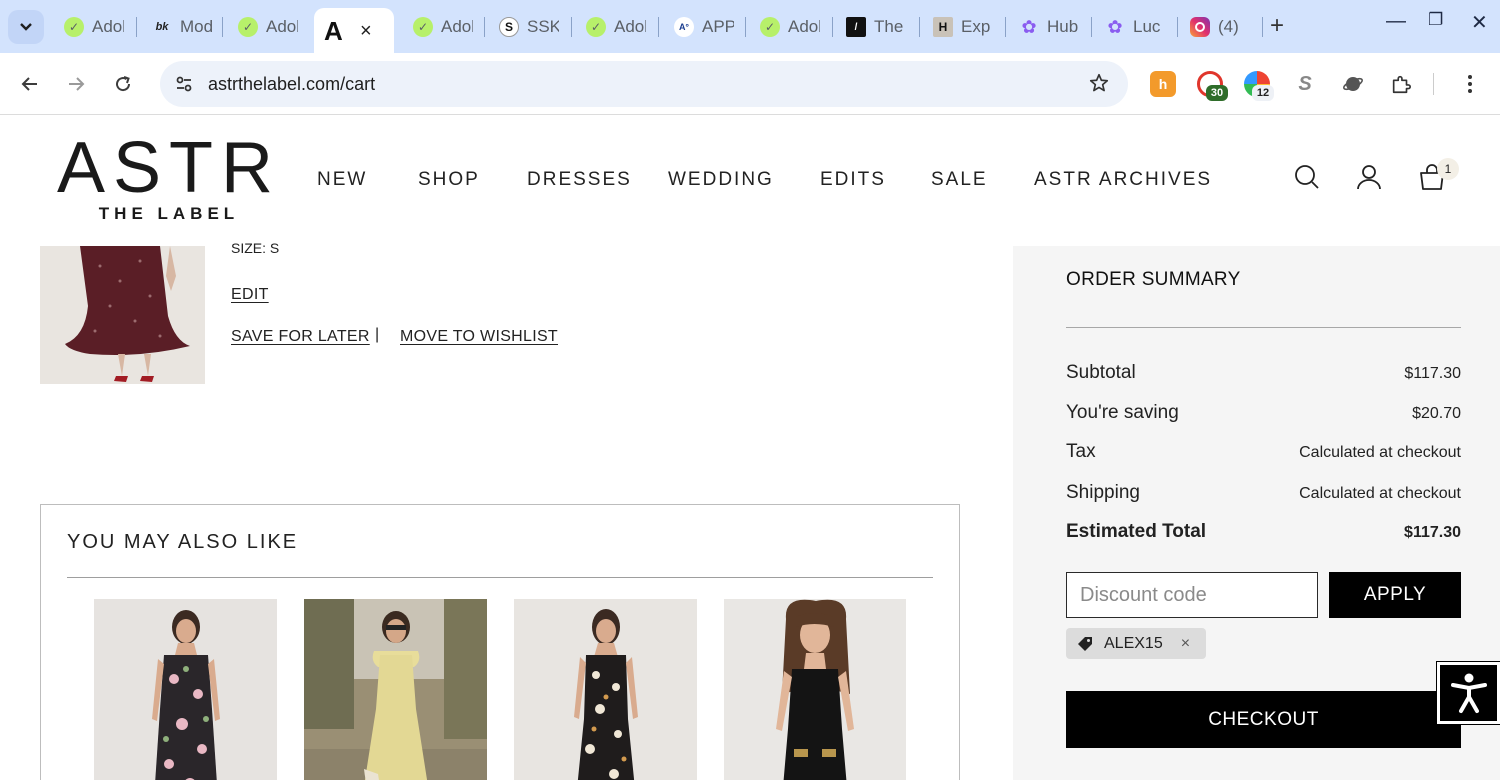 The width and height of the screenshot is (1500, 780). Describe the element at coordinates (300, 337) in the screenshot. I see `save-for-later-link: SAVE FOR LATER` at that location.